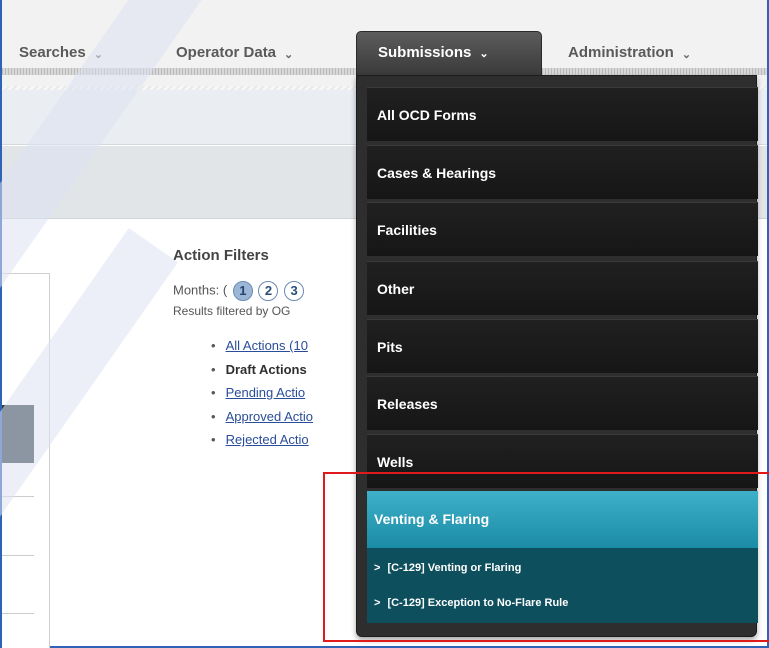 The width and height of the screenshot is (769, 648). I want to click on nav-label: Searches, so click(52, 52).